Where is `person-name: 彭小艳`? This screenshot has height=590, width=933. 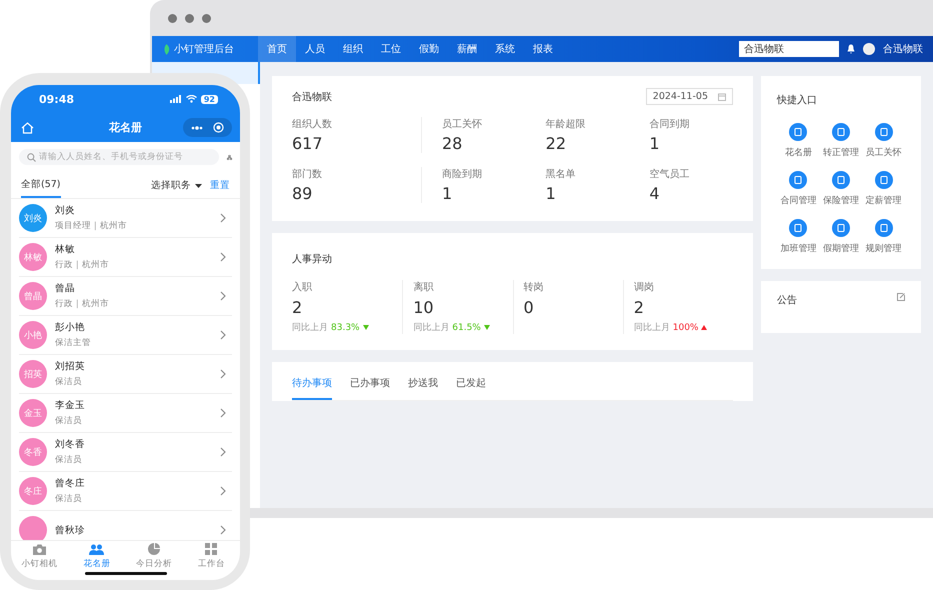 person-name: 彭小艳 is located at coordinates (70, 327).